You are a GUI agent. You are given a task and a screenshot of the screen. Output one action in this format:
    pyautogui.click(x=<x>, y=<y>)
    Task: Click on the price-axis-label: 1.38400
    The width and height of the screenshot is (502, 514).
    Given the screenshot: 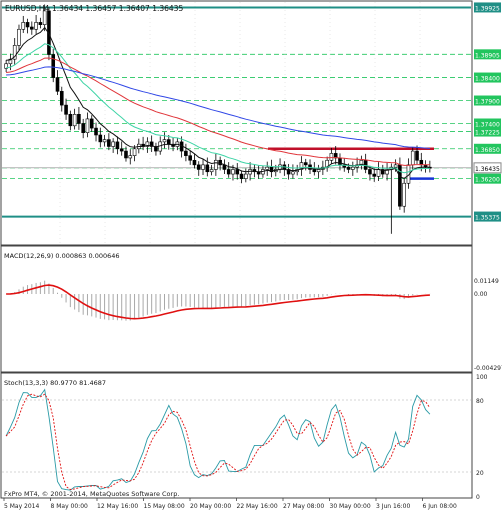 What is the action you would take?
    pyautogui.click(x=487, y=79)
    